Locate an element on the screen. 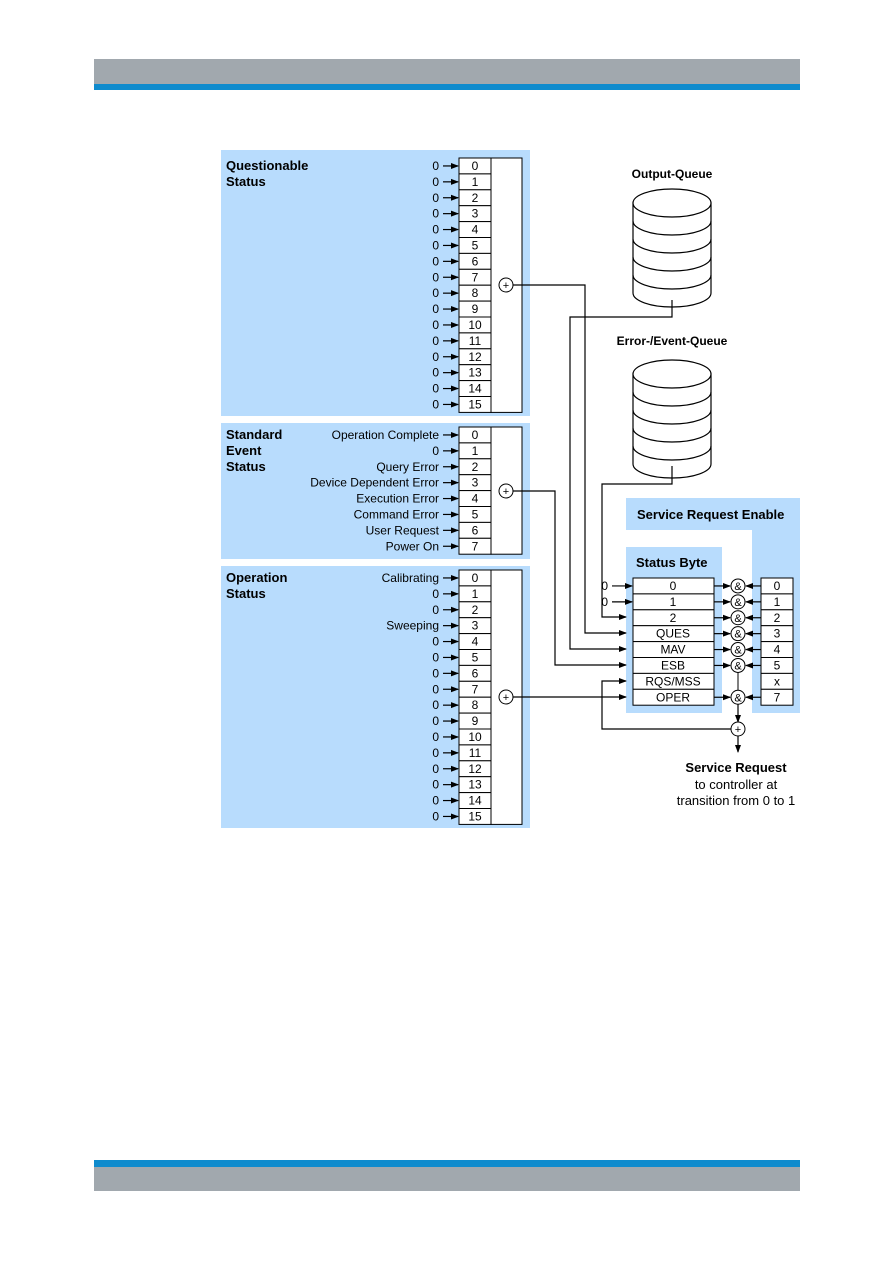  questionable-title-2: Status is located at coordinates (246, 181).